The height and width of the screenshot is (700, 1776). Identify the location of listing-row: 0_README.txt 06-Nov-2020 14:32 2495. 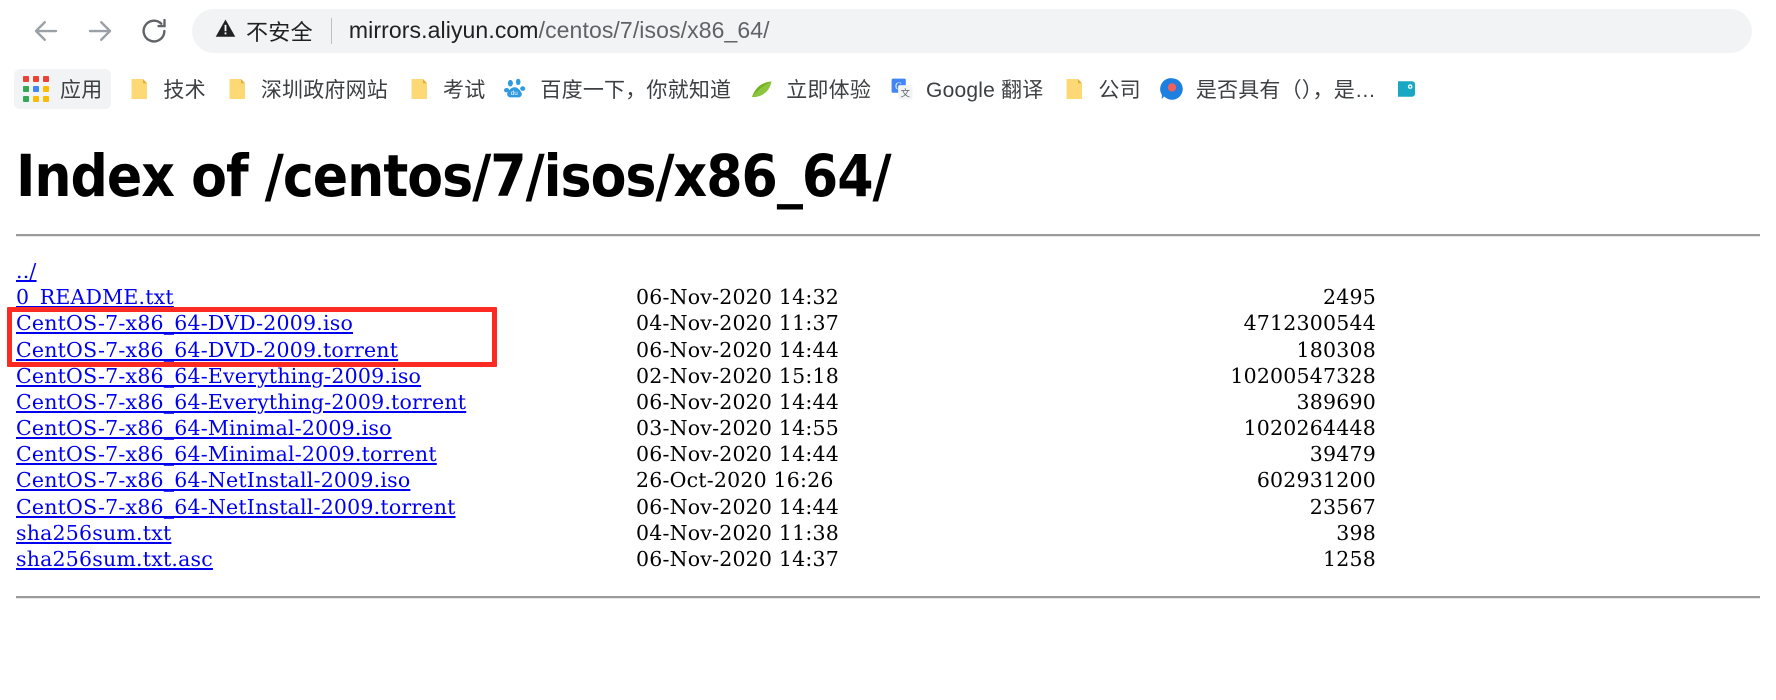
(888, 297).